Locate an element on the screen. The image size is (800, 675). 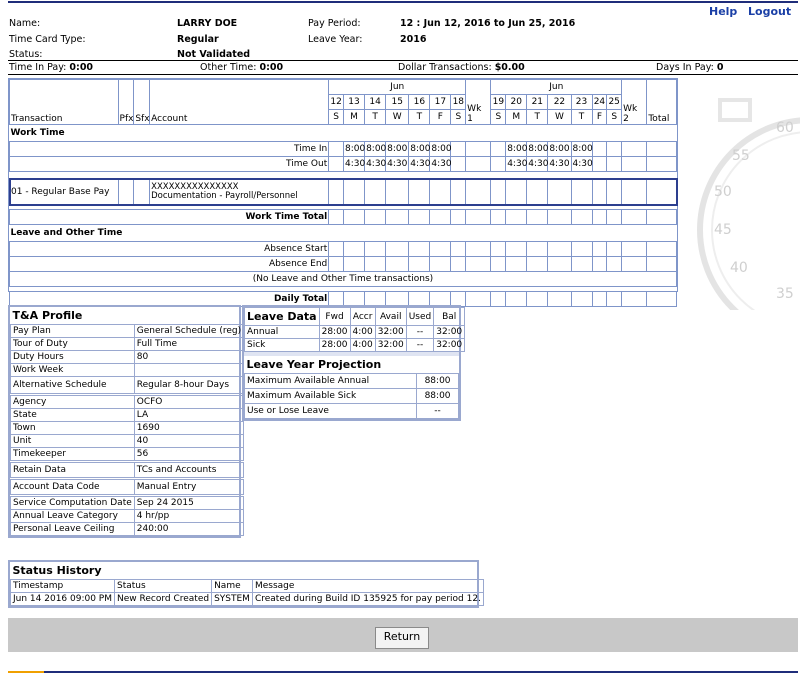
profile-label: Service Computation Date is located at coordinates (72, 502).